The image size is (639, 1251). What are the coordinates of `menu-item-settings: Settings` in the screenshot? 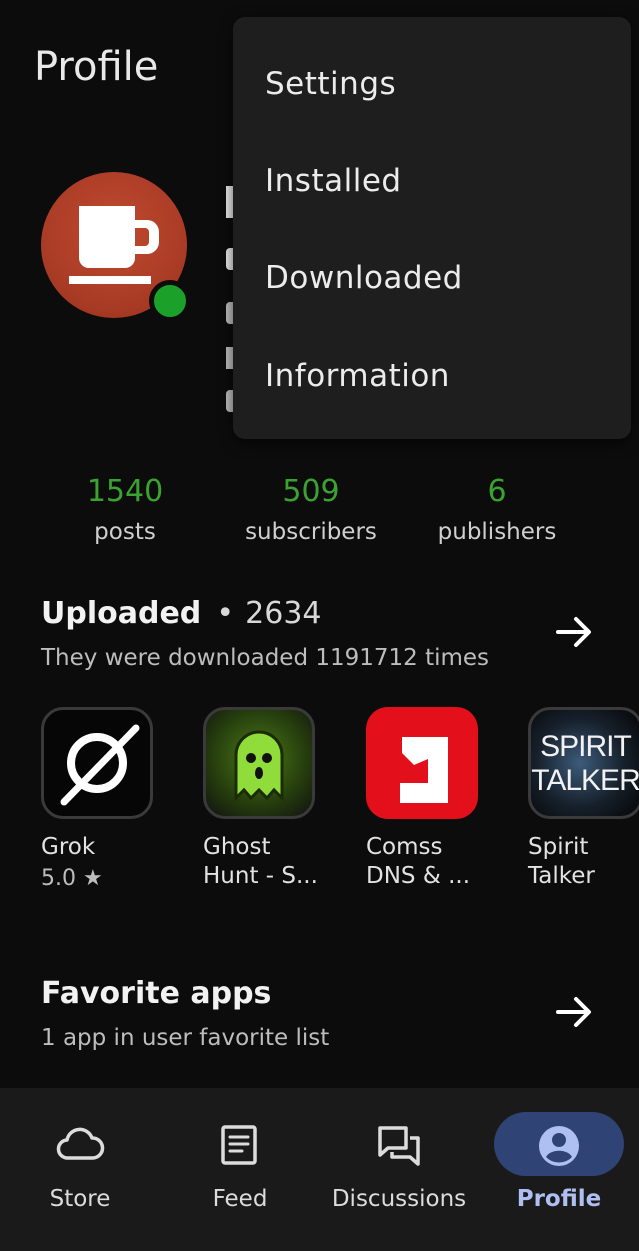 It's located at (432, 88).